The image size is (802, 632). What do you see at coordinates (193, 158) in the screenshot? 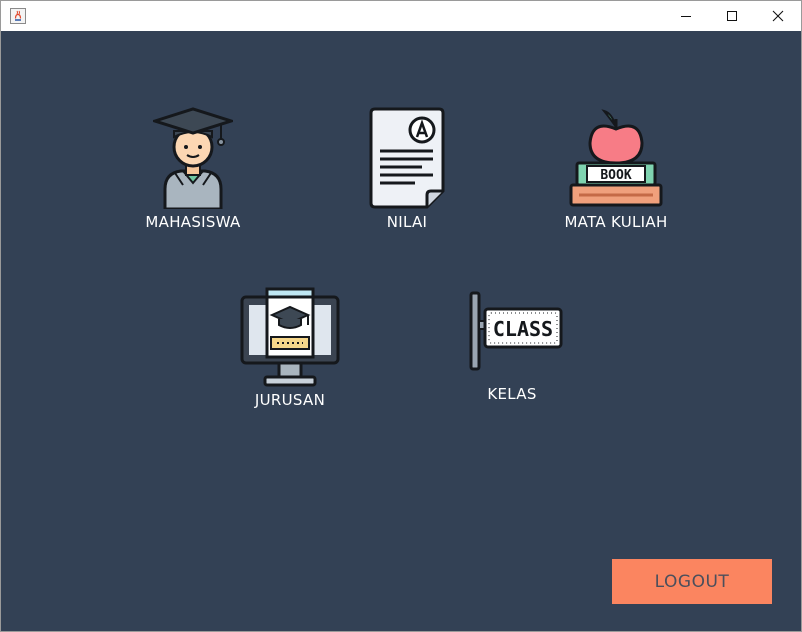
I see `graduate-student-icon` at bounding box center [193, 158].